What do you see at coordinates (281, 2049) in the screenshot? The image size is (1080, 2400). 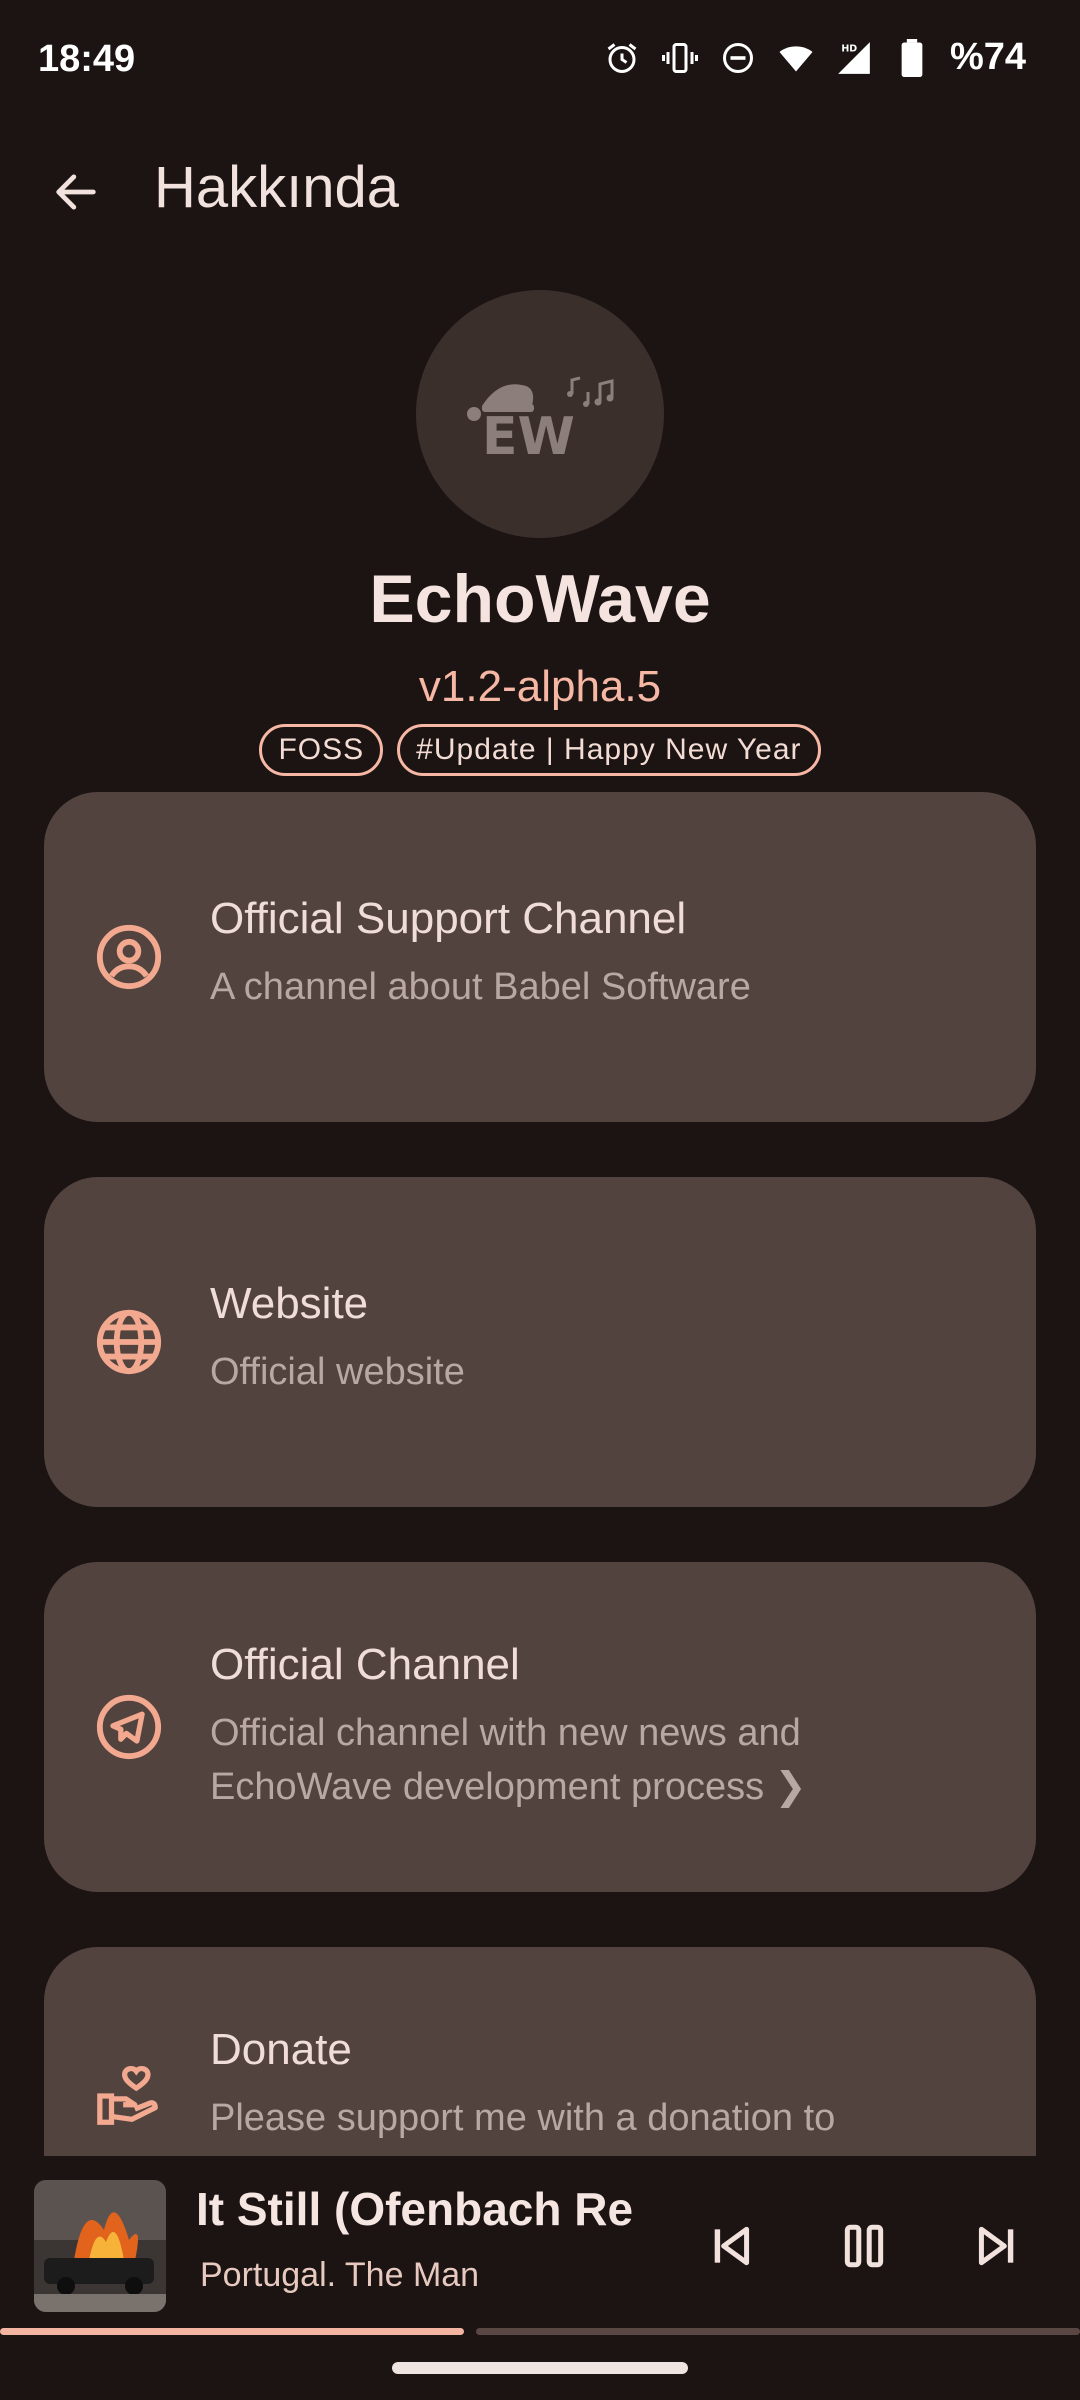 I see `card-title: Donate` at bounding box center [281, 2049].